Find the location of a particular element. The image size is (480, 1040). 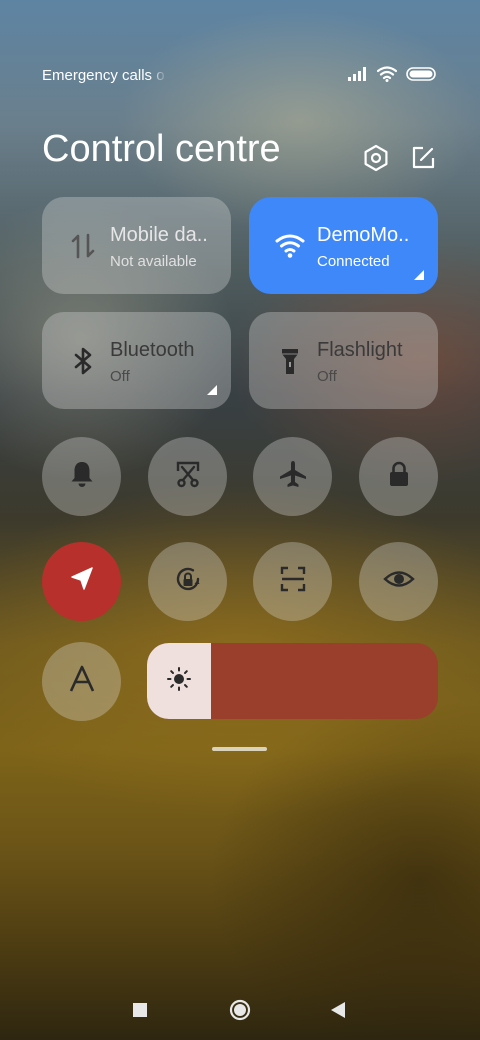

status-icons is located at coordinates (392, 76).